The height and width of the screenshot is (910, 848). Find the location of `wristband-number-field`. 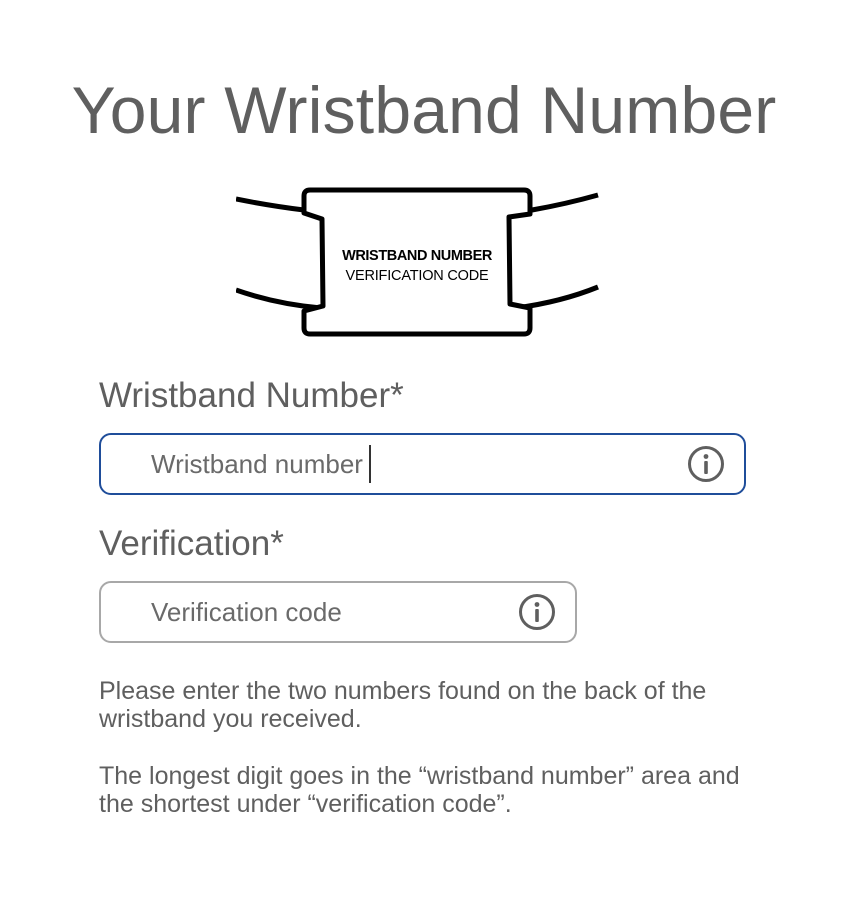

wristband-number-field is located at coordinates (422, 464).